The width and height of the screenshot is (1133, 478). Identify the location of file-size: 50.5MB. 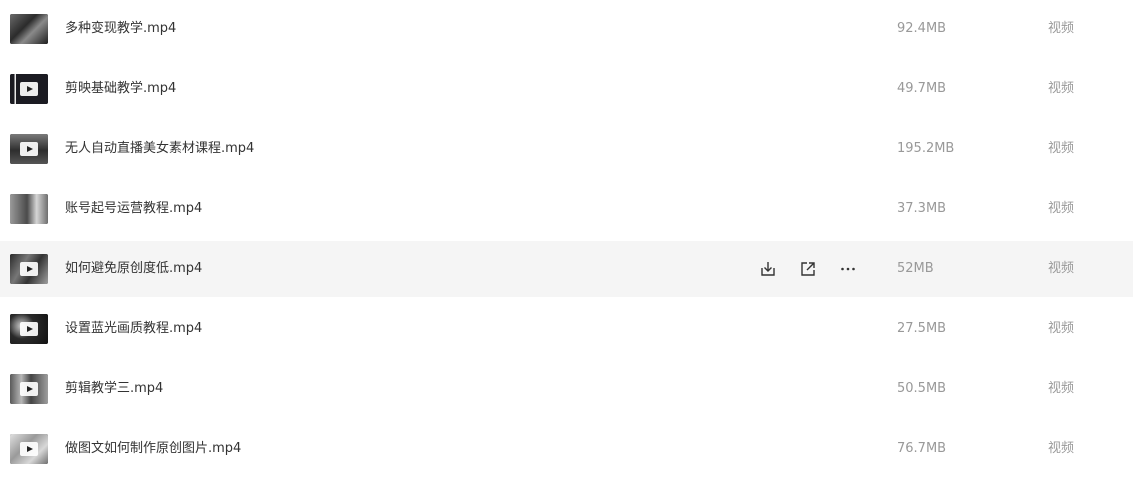
(922, 388).